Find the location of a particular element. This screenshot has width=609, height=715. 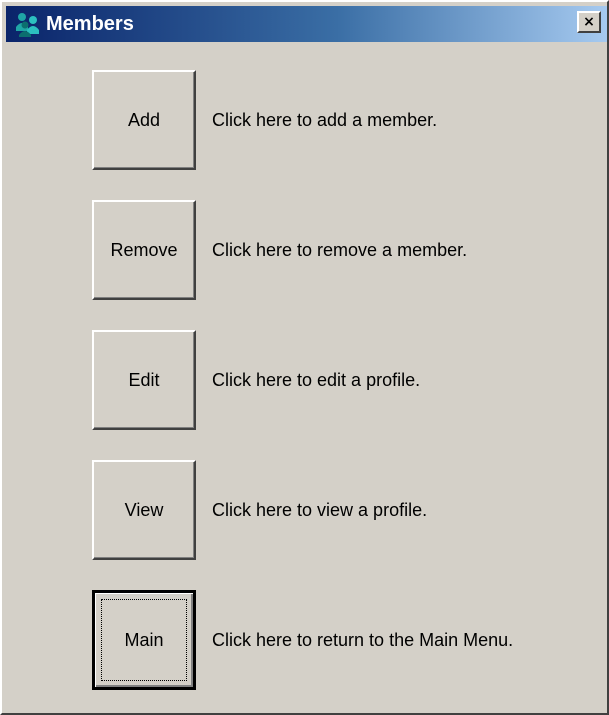

main-button-label: Main is located at coordinates (144, 639).